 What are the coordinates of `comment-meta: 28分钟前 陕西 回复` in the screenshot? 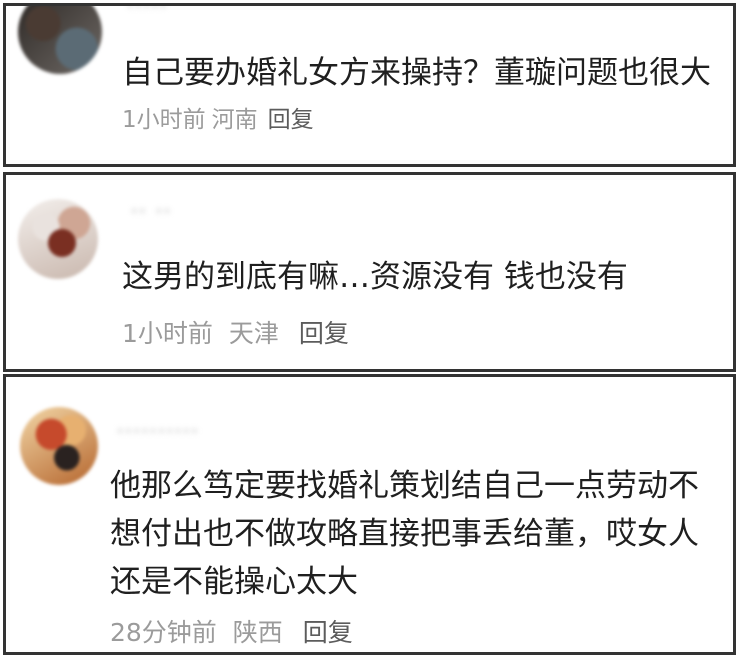 It's located at (235, 633).